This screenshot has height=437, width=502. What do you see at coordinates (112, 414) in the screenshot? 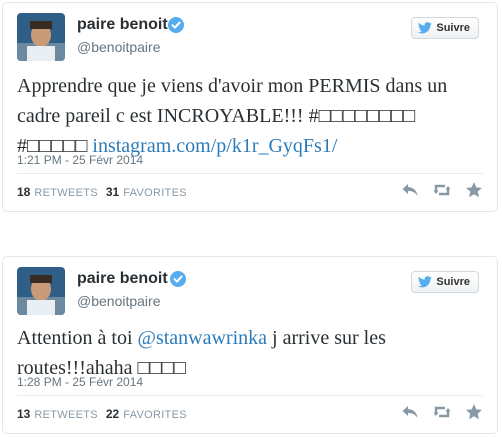
I see `favorite-count-value: 22` at bounding box center [112, 414].